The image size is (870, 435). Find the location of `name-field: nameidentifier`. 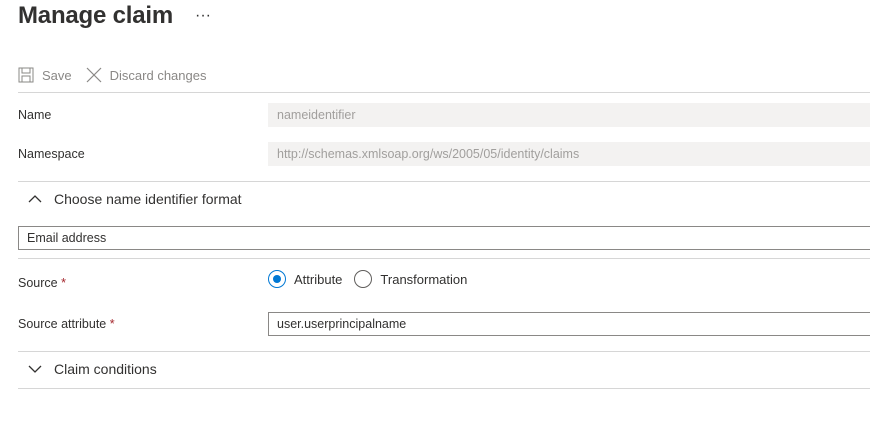

name-field: nameidentifier is located at coordinates (569, 115).